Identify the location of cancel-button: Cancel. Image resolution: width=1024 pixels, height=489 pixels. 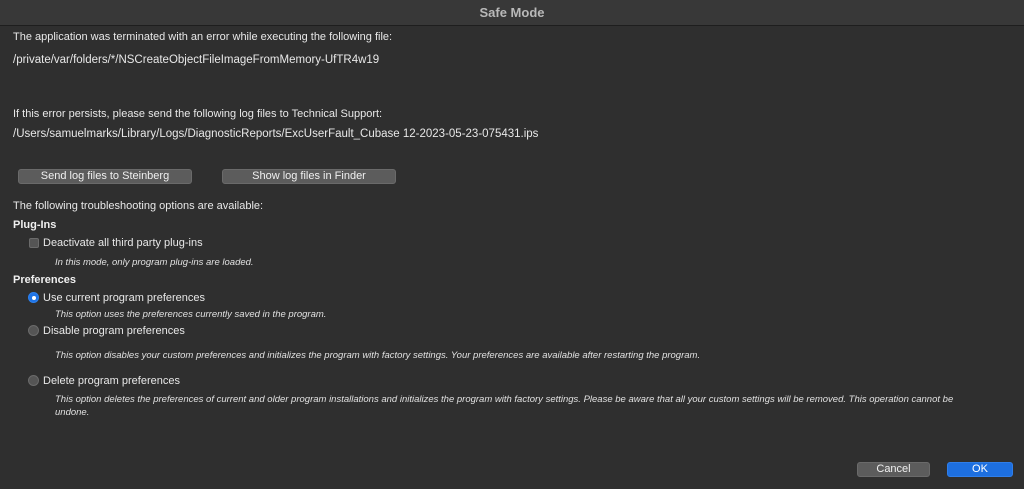
(893, 469).